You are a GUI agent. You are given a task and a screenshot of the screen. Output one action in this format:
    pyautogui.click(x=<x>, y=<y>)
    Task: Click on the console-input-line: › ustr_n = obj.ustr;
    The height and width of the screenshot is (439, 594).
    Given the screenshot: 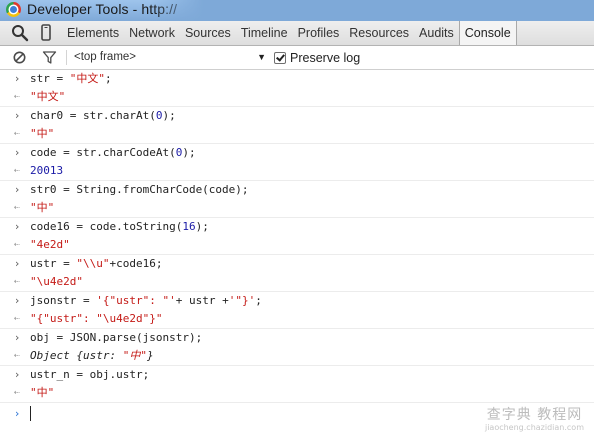 What is the action you would take?
    pyautogui.click(x=297, y=375)
    